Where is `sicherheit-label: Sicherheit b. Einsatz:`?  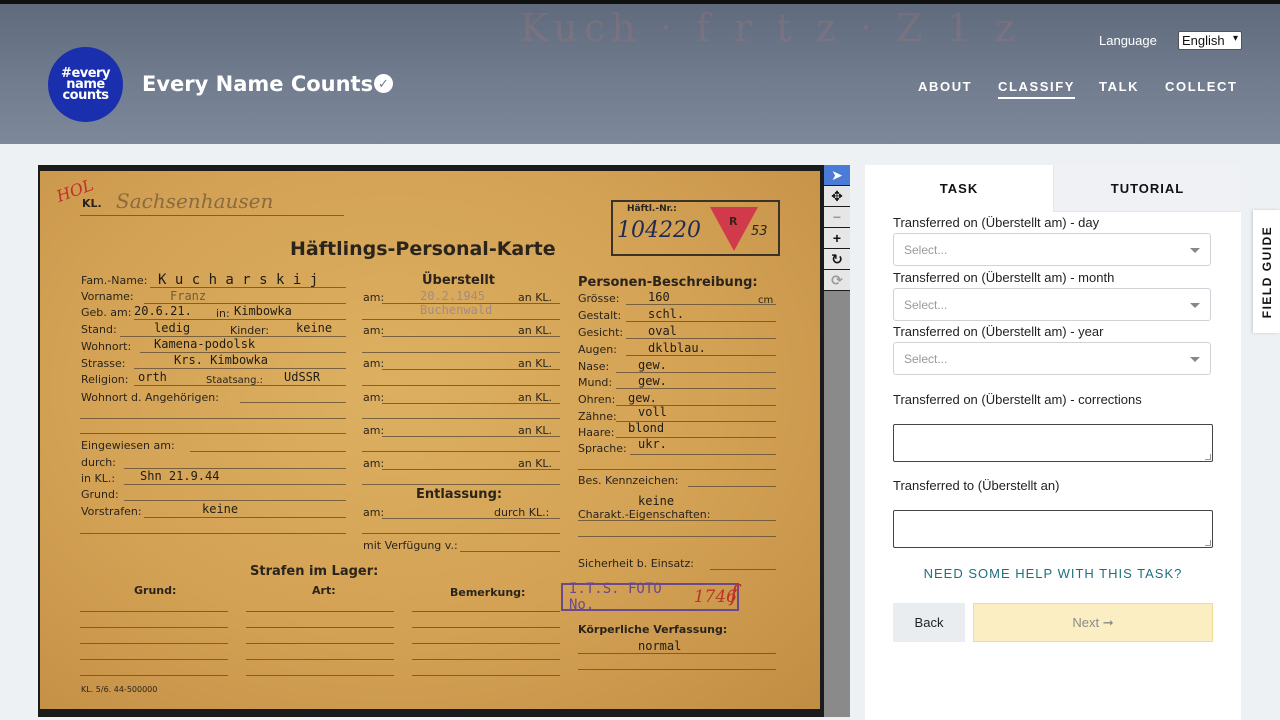
sicherheit-label: Sicherheit b. Einsatz: is located at coordinates (636, 563).